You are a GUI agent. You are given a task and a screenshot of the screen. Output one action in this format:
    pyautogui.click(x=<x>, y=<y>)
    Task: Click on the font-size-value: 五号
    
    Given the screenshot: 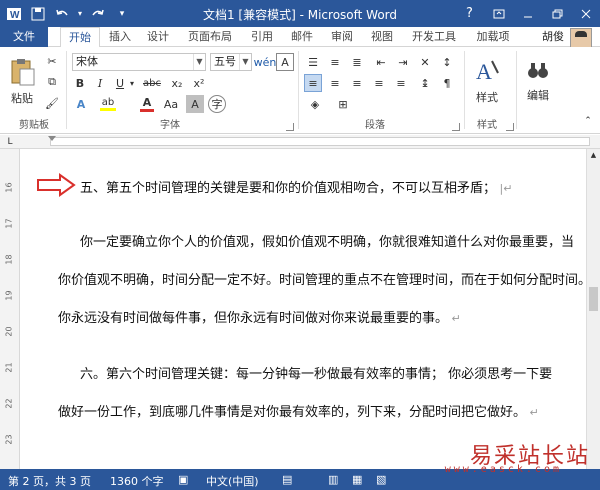 What is the action you would take?
    pyautogui.click(x=225, y=61)
    